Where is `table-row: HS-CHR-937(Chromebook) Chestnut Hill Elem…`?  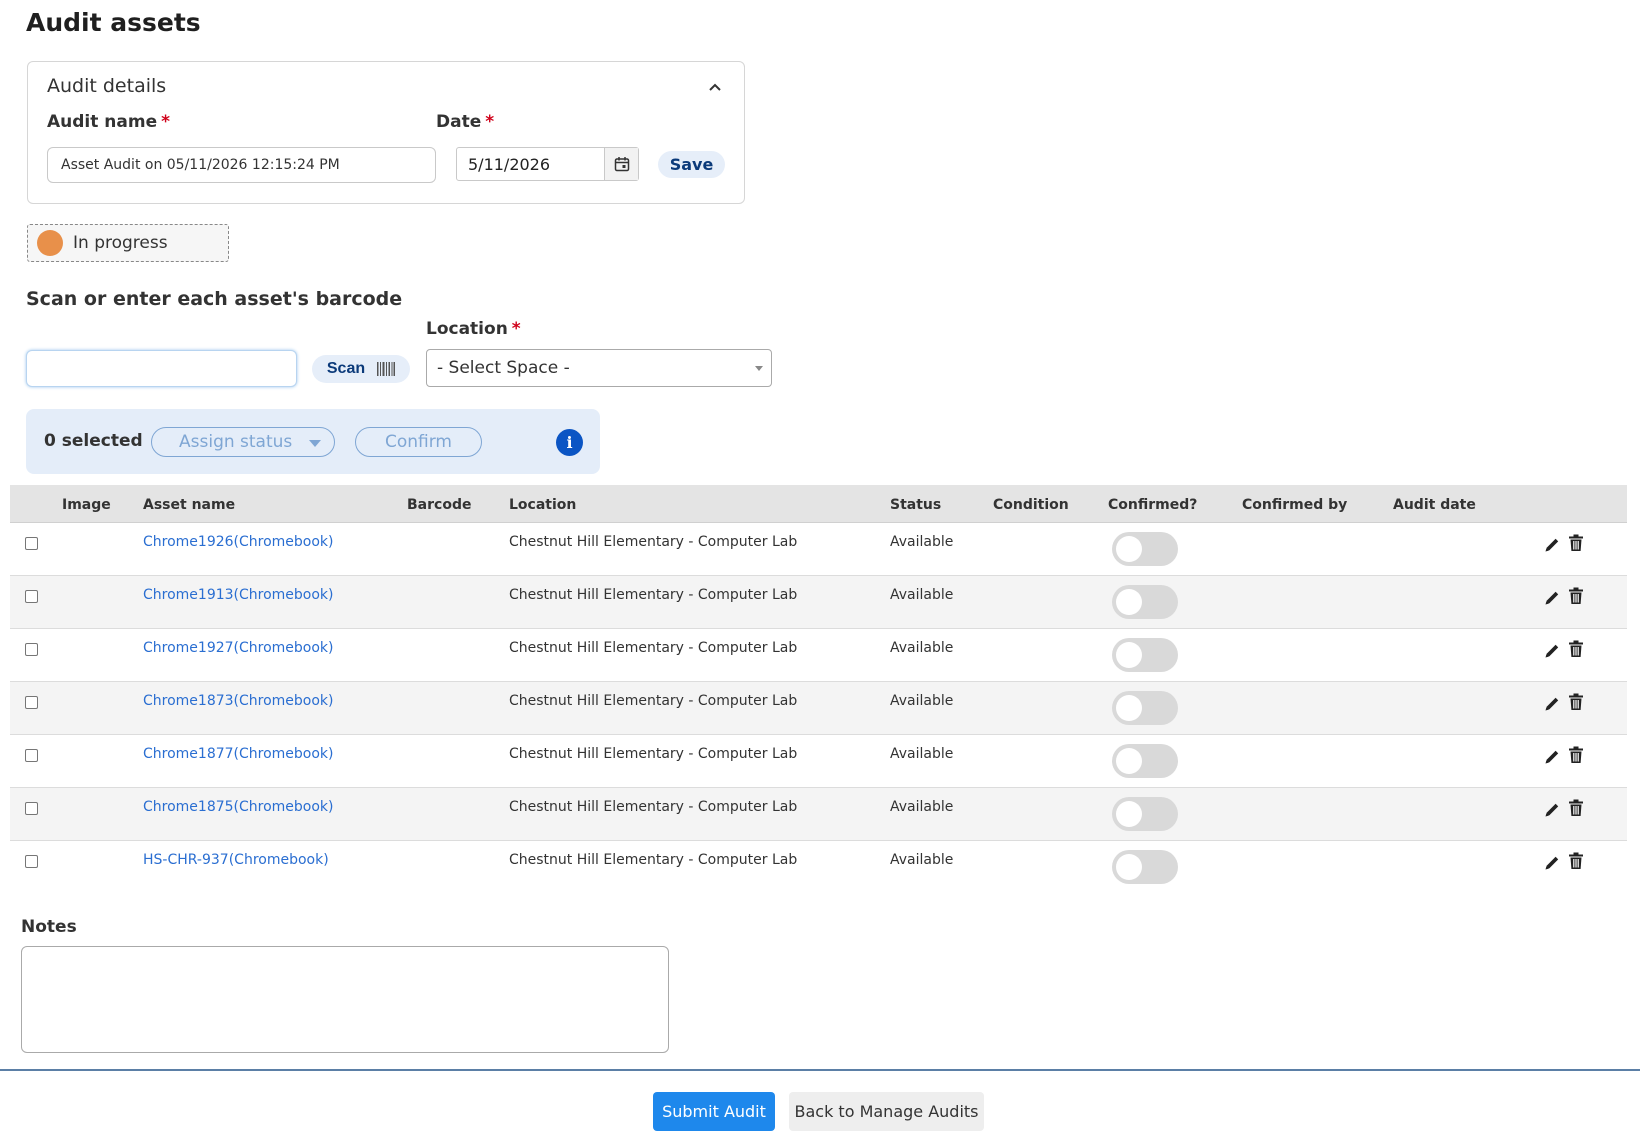
table-row: HS-CHR-937(Chromebook) Chestnut Hill Elem… is located at coordinates (818, 867).